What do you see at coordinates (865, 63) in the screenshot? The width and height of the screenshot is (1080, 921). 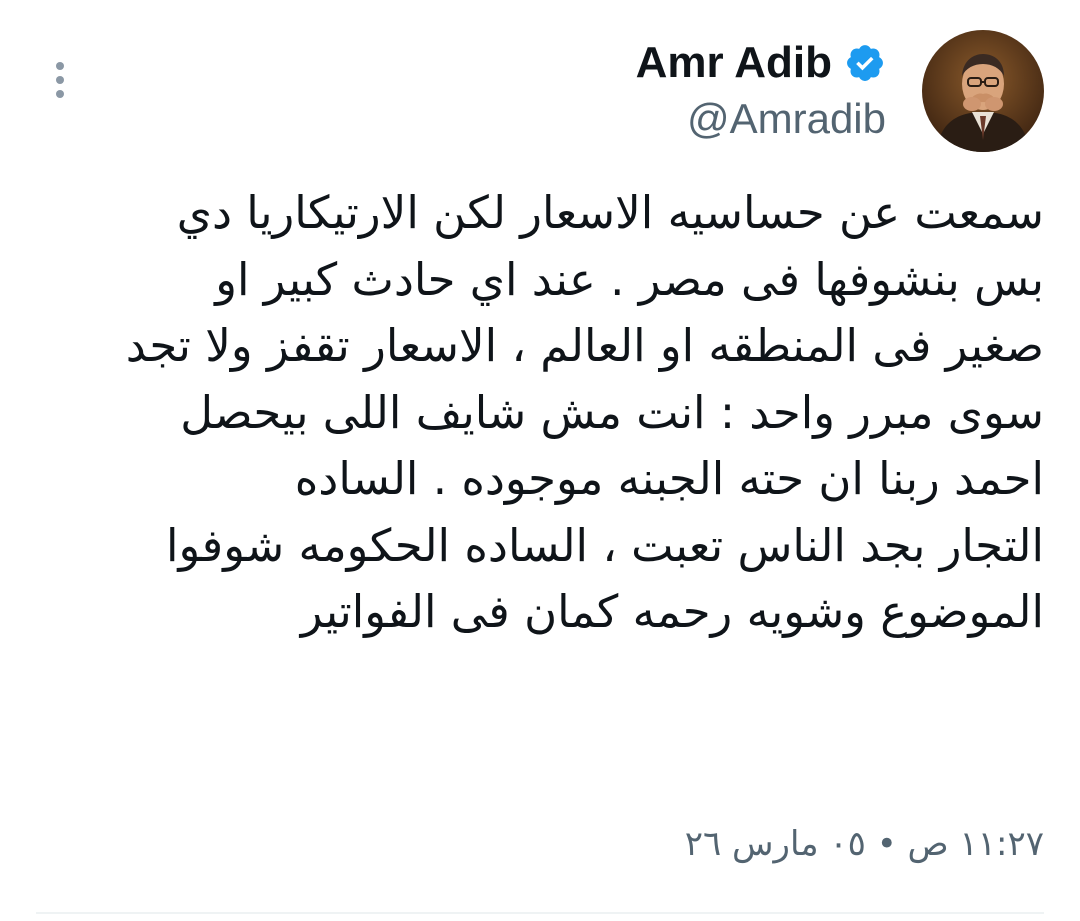 I see `verified-badge-icon` at bounding box center [865, 63].